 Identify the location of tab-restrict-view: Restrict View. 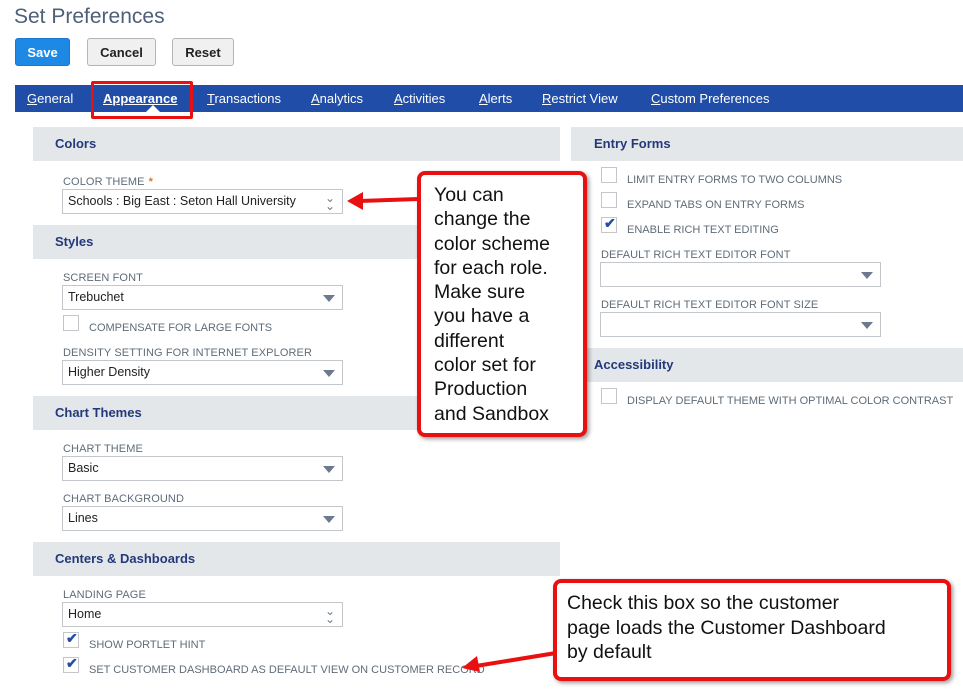
(580, 98).